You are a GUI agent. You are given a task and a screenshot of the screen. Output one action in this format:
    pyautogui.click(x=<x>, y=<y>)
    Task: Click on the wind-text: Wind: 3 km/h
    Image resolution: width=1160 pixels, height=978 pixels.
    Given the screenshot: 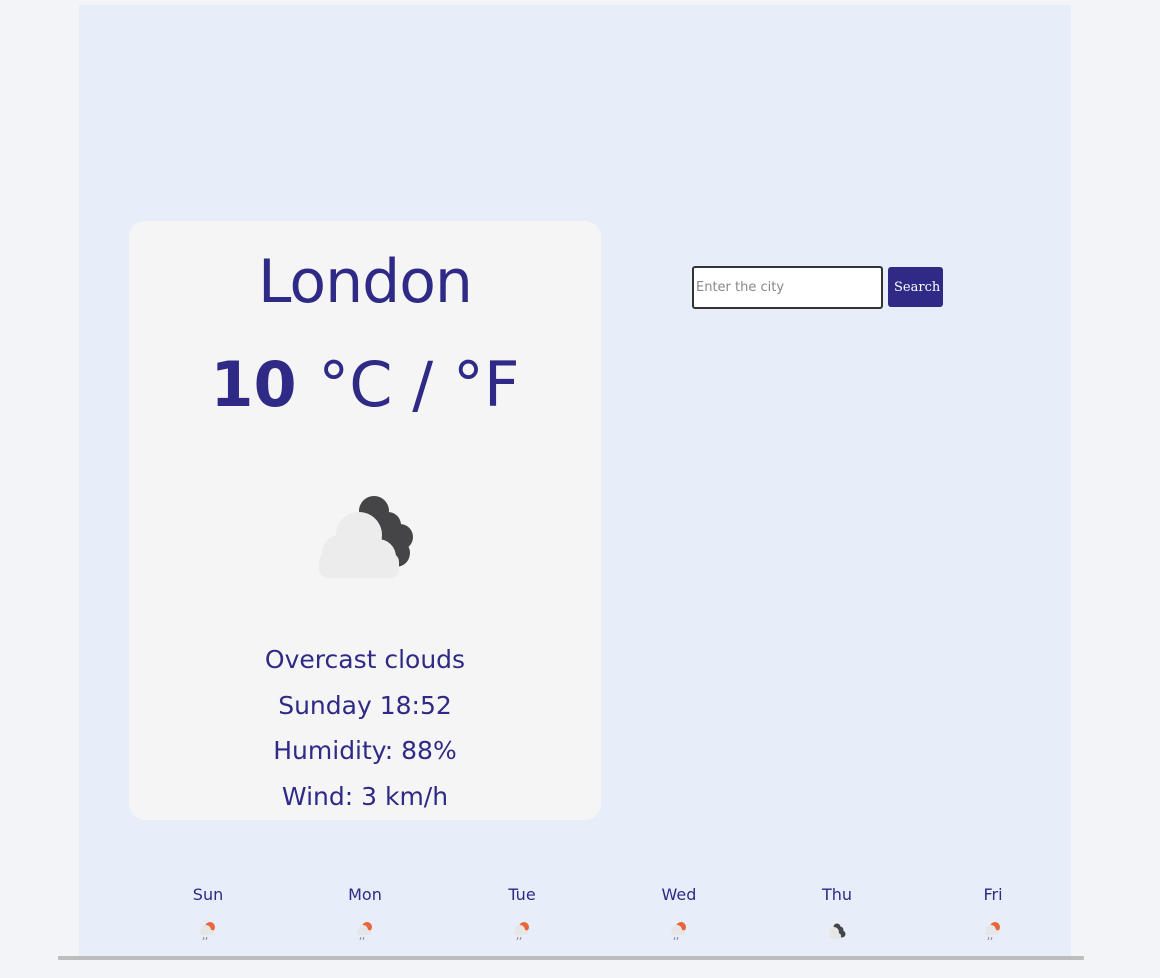 What is the action you would take?
    pyautogui.click(x=365, y=796)
    